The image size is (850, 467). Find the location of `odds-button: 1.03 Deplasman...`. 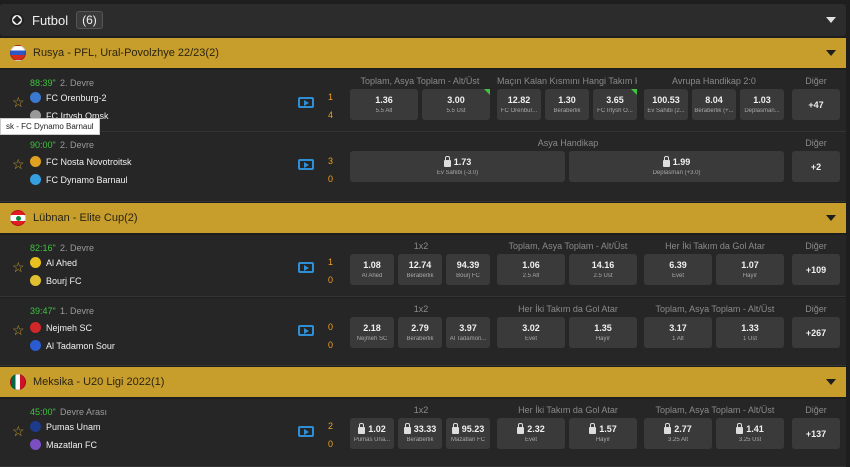

odds-button: 1.03 Deplasman... is located at coordinates (762, 104).